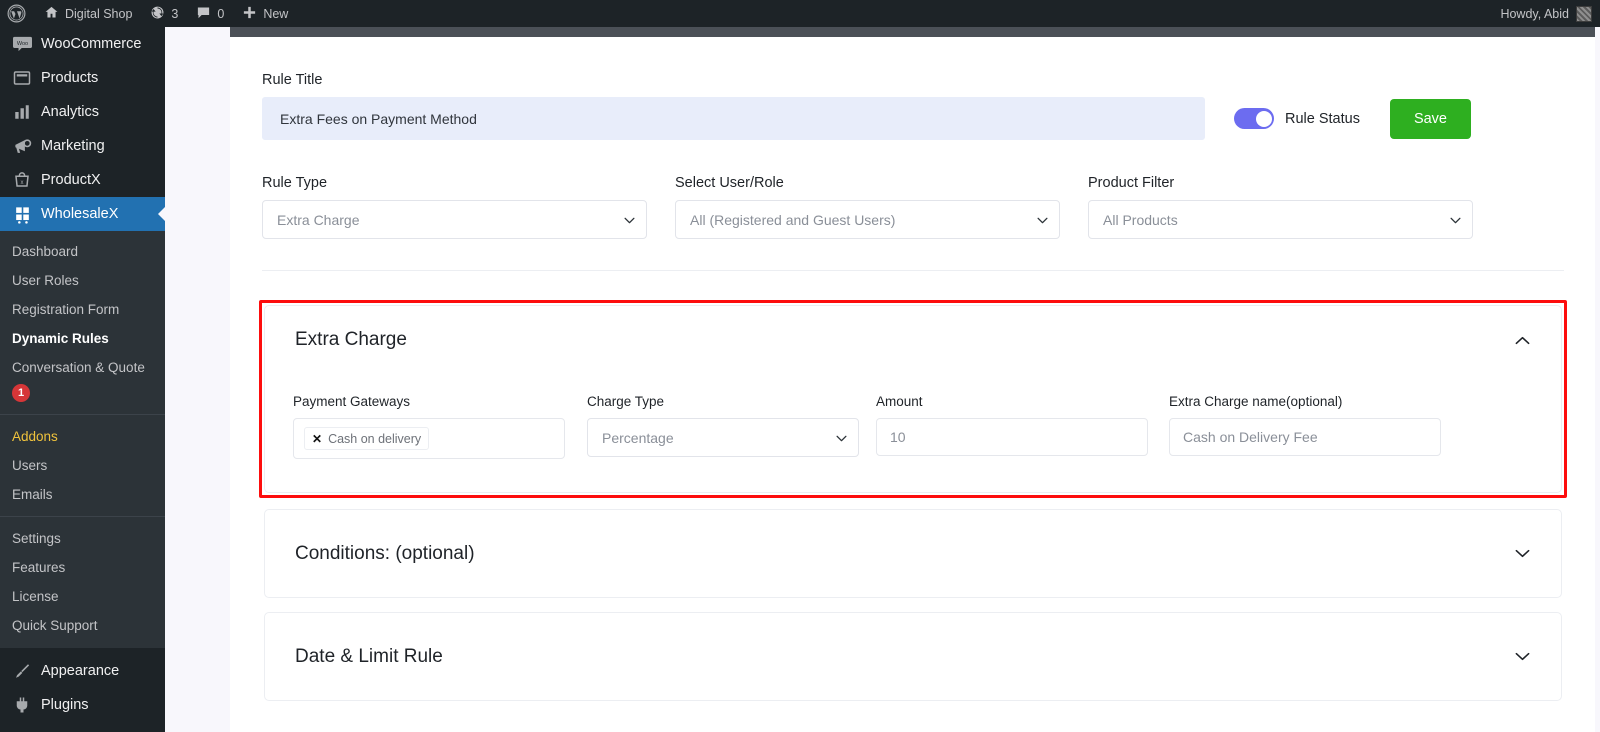 The width and height of the screenshot is (1600, 732). What do you see at coordinates (82, 494) in the screenshot?
I see `sidebar-item-emails: Emails` at bounding box center [82, 494].